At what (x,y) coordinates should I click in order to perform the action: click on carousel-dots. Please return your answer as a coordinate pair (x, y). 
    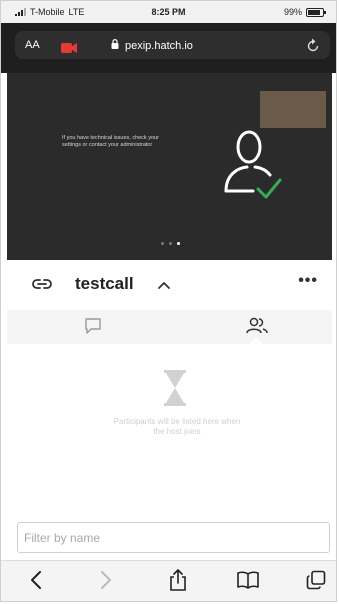
    Looking at the image, I should click on (170, 243).